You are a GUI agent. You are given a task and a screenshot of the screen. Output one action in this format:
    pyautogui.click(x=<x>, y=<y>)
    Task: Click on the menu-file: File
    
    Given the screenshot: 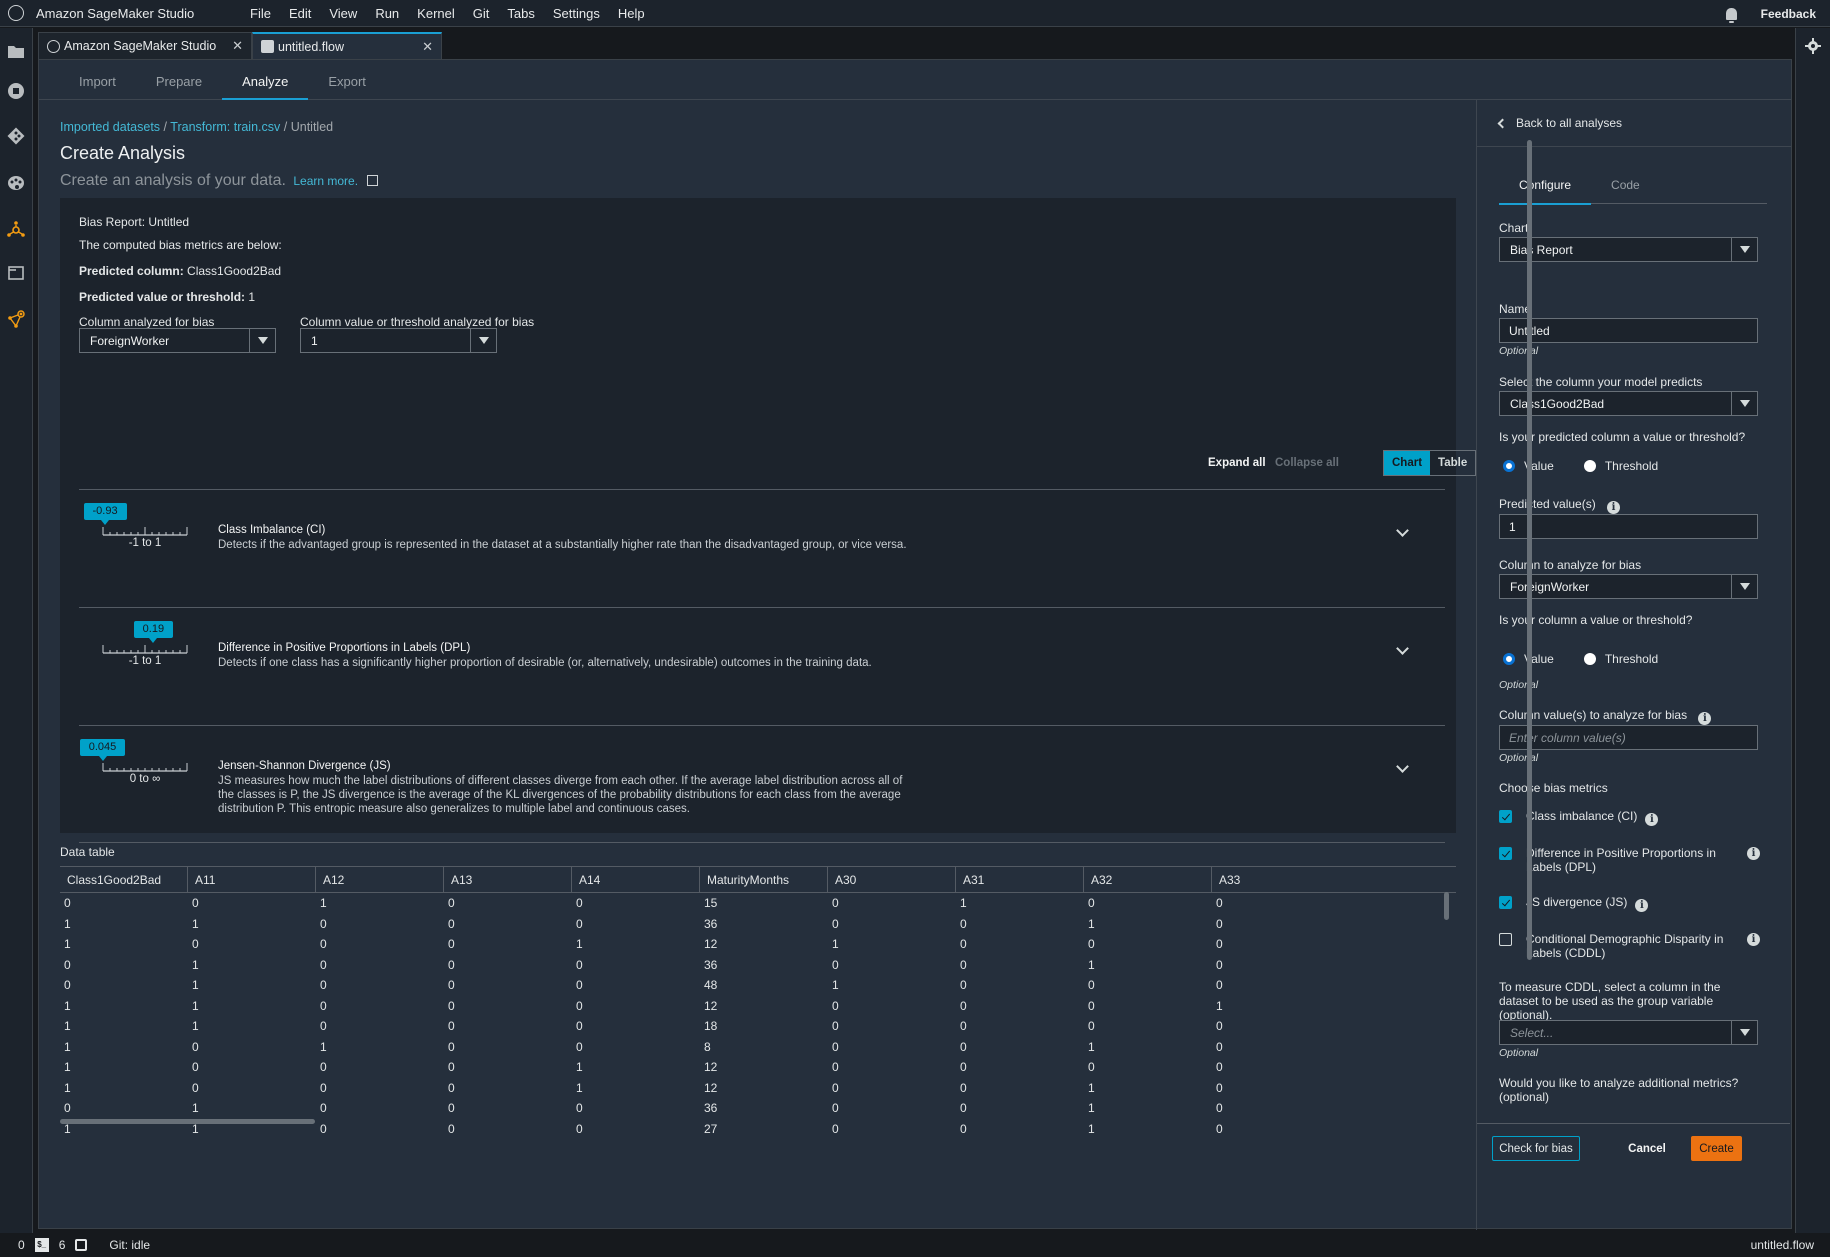 What is the action you would take?
    pyautogui.click(x=260, y=13)
    